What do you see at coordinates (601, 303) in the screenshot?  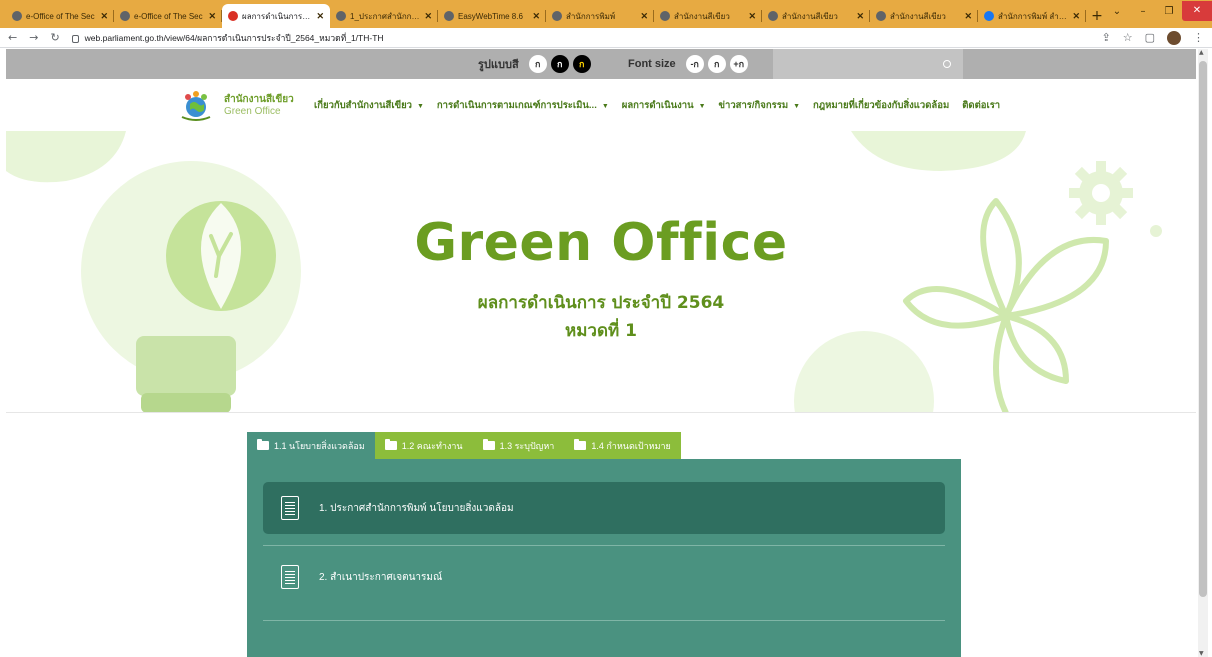 I see `hero-subtitle: ผลการดำเนินการ ประจำปี 2564` at bounding box center [601, 303].